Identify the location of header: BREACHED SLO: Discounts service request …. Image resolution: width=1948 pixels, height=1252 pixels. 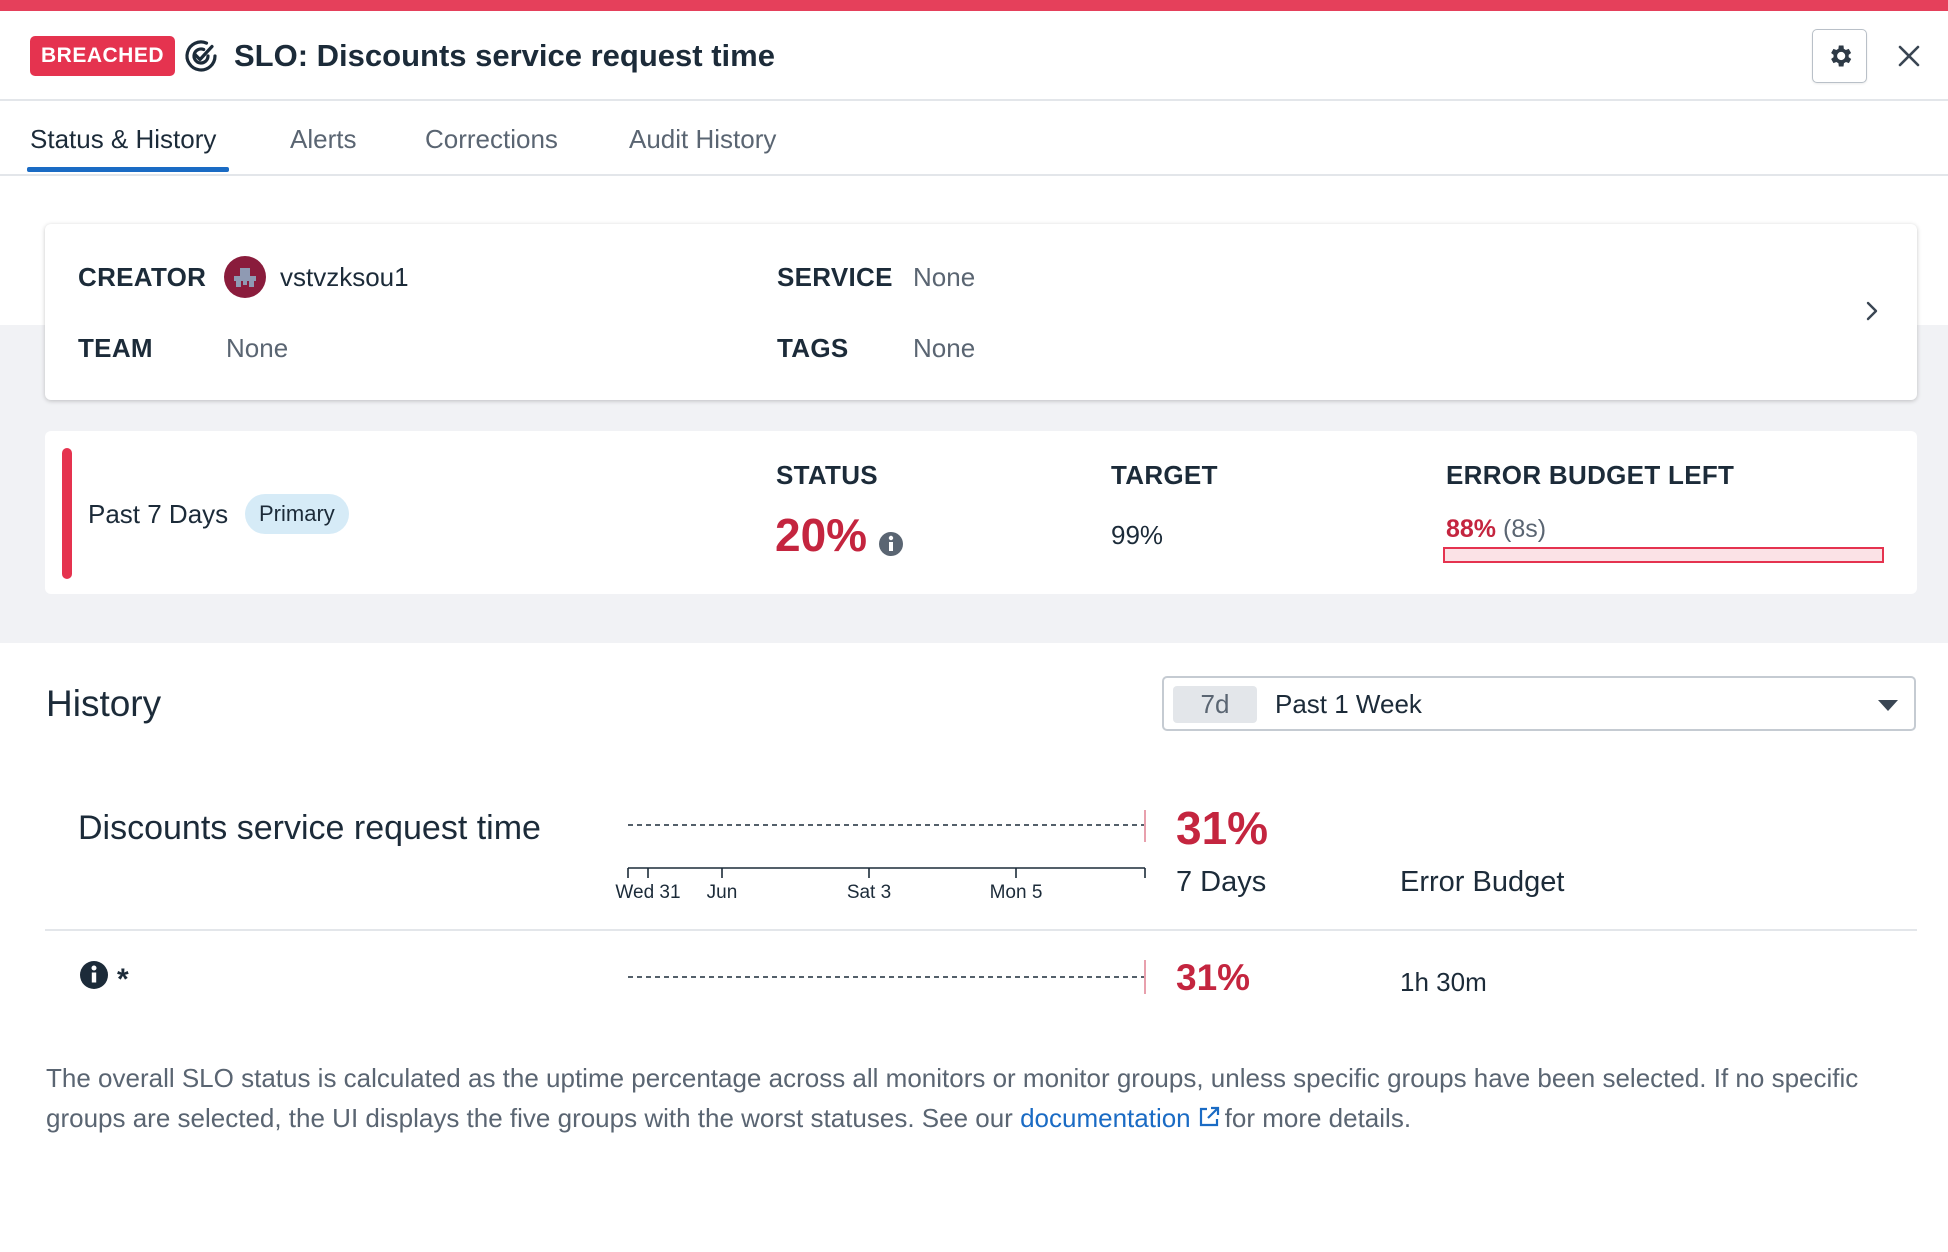
(974, 56).